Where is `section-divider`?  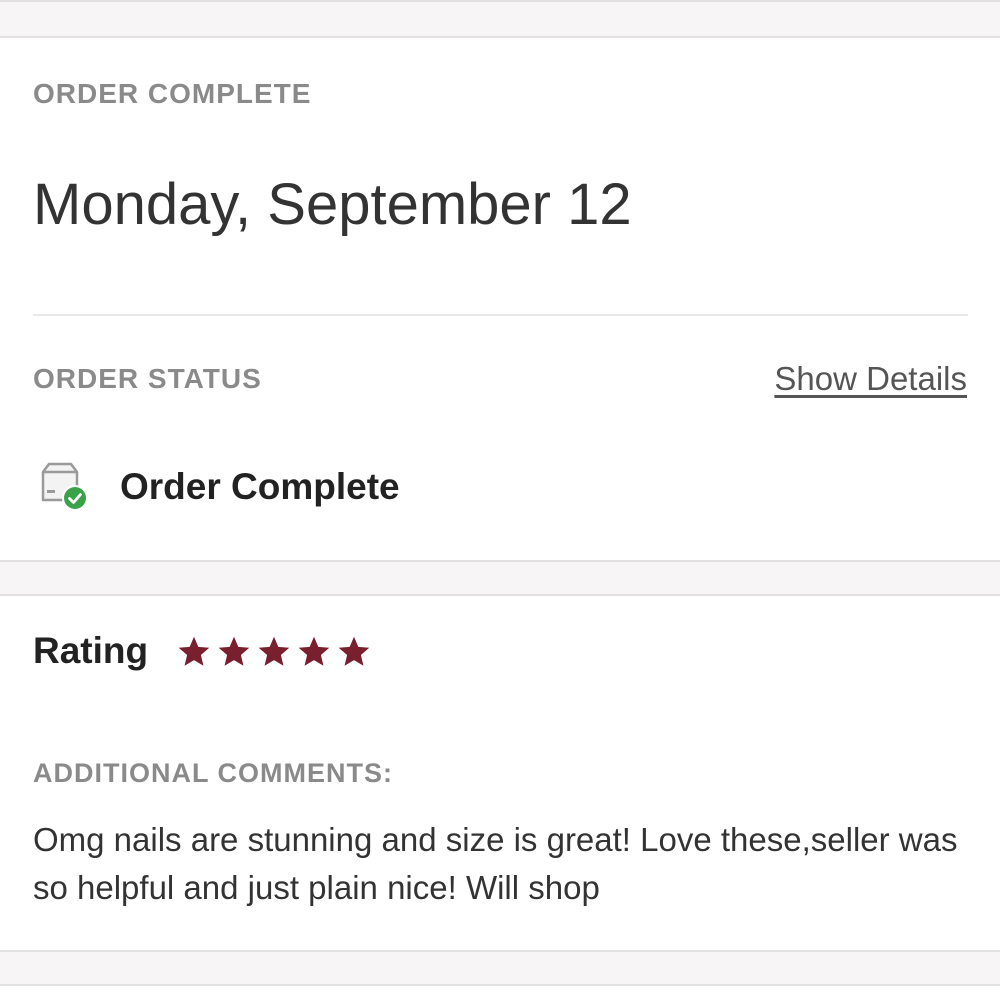
section-divider is located at coordinates (500, 315).